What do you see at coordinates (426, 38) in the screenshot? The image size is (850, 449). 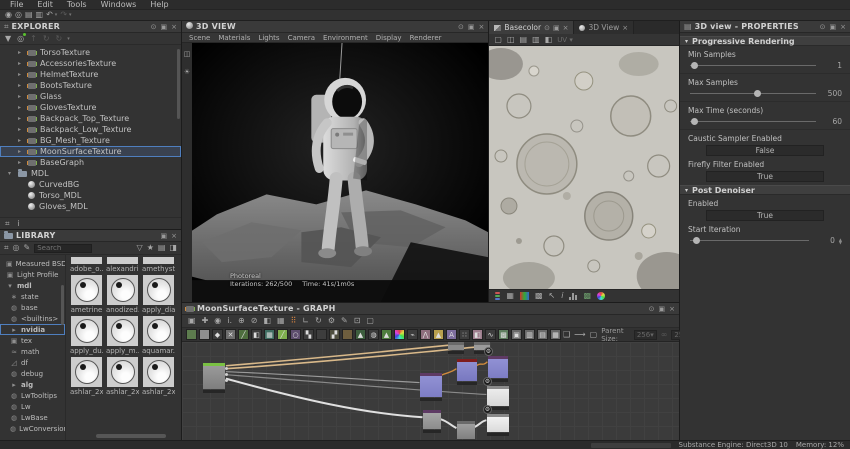 I see `view3d-menu-renderer: Renderer` at bounding box center [426, 38].